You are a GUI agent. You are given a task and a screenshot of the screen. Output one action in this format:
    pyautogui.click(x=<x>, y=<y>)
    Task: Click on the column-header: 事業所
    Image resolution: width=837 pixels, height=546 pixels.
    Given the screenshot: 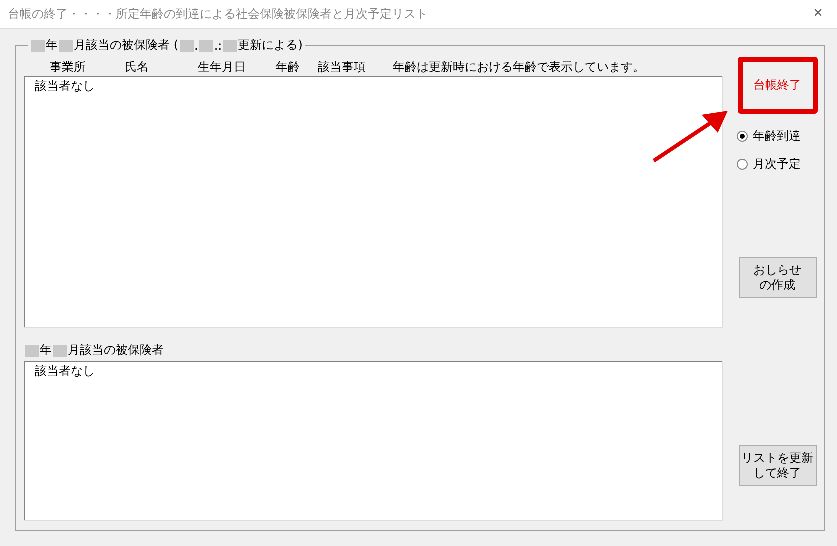 What is the action you would take?
    pyautogui.click(x=68, y=67)
    